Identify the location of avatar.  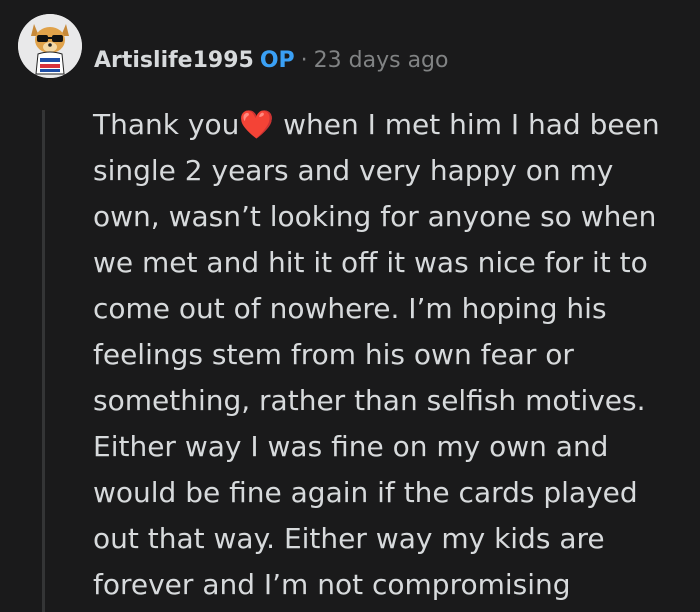
(50, 46).